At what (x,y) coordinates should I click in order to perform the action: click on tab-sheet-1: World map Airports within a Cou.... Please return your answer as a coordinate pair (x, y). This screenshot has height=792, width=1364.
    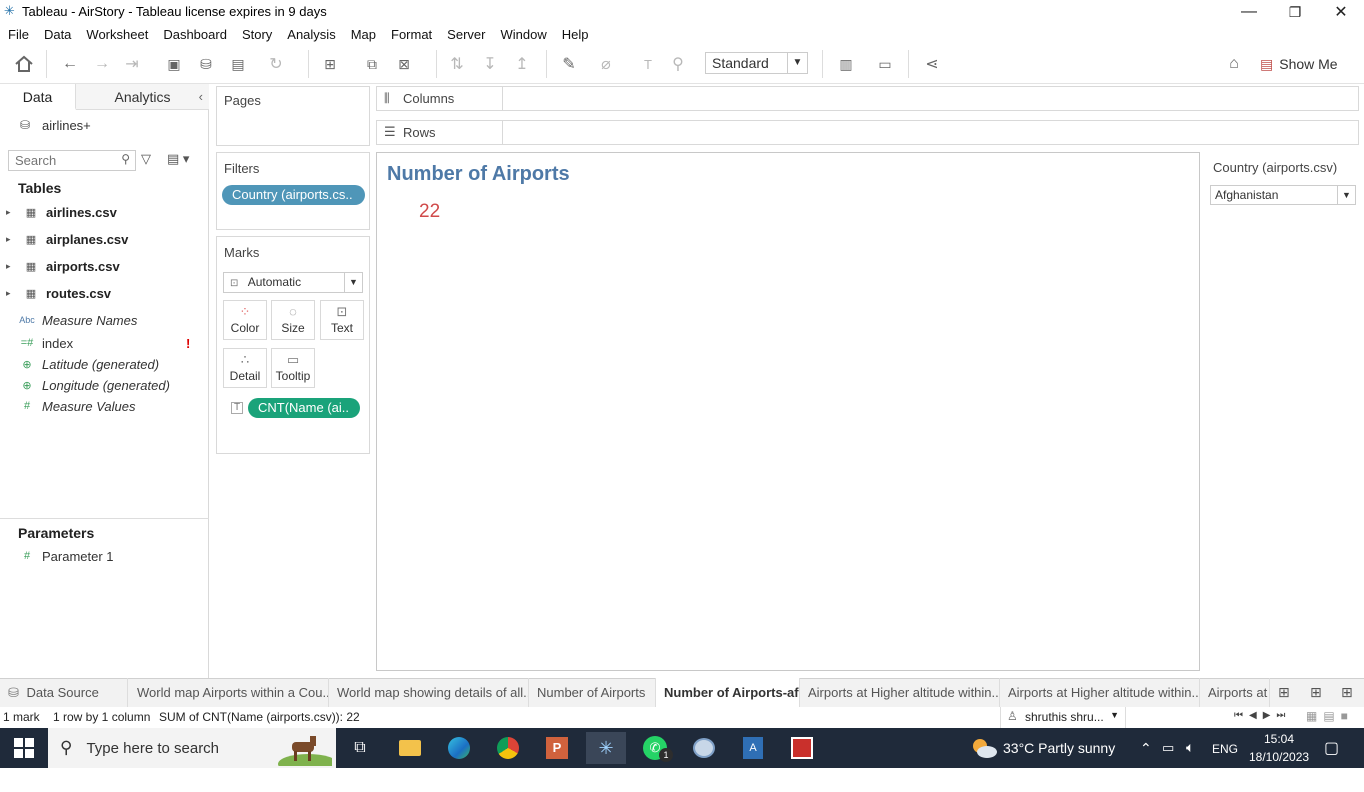
    Looking at the image, I should click on (229, 692).